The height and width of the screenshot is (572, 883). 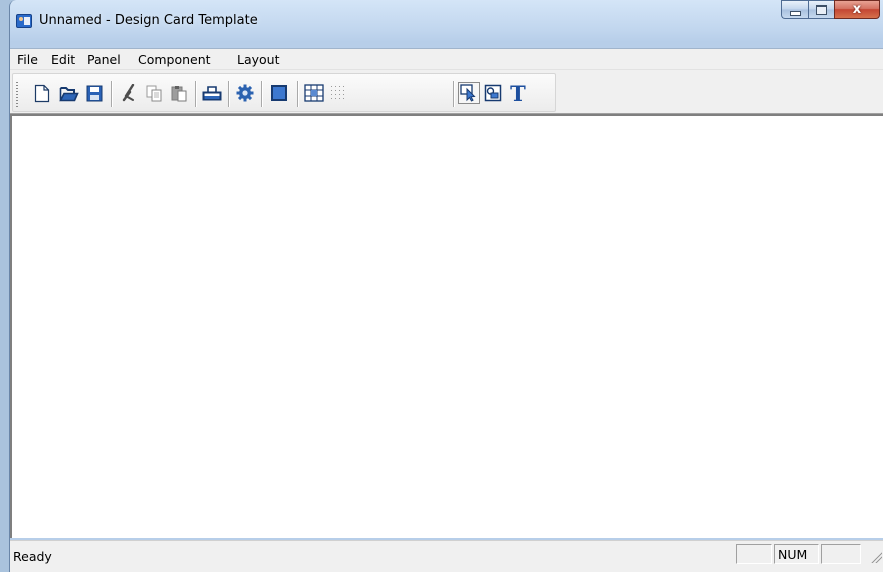 What do you see at coordinates (841, 554) in the screenshot?
I see `status-pane-scroll` at bounding box center [841, 554].